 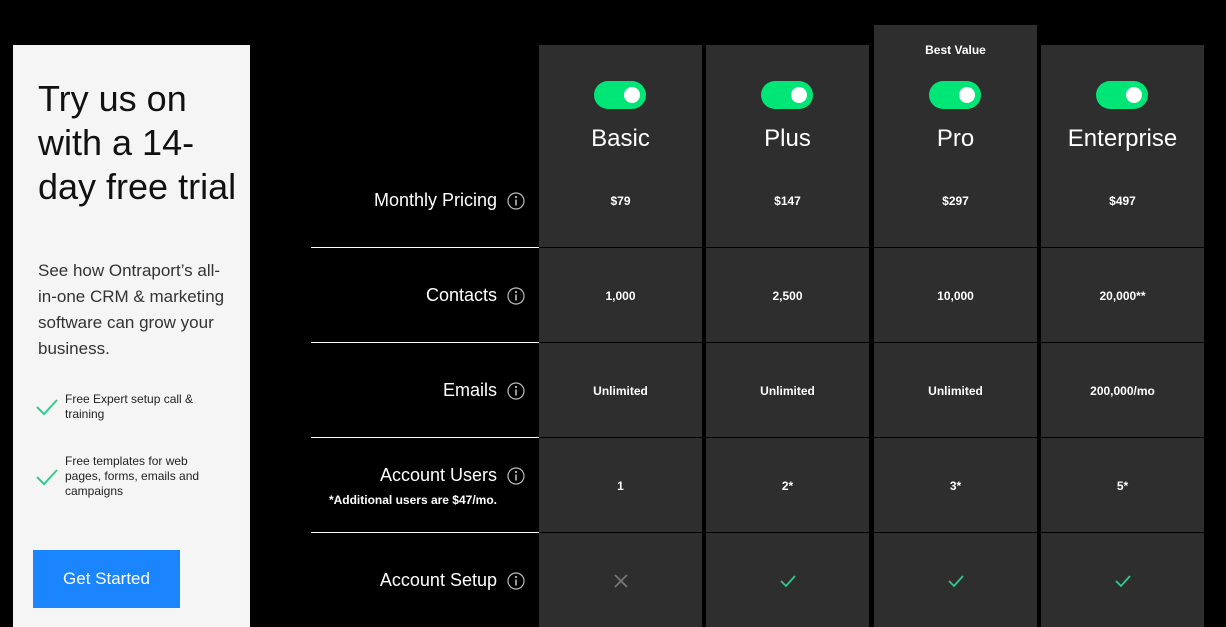 I want to click on plan-name: Pro, so click(x=955, y=138).